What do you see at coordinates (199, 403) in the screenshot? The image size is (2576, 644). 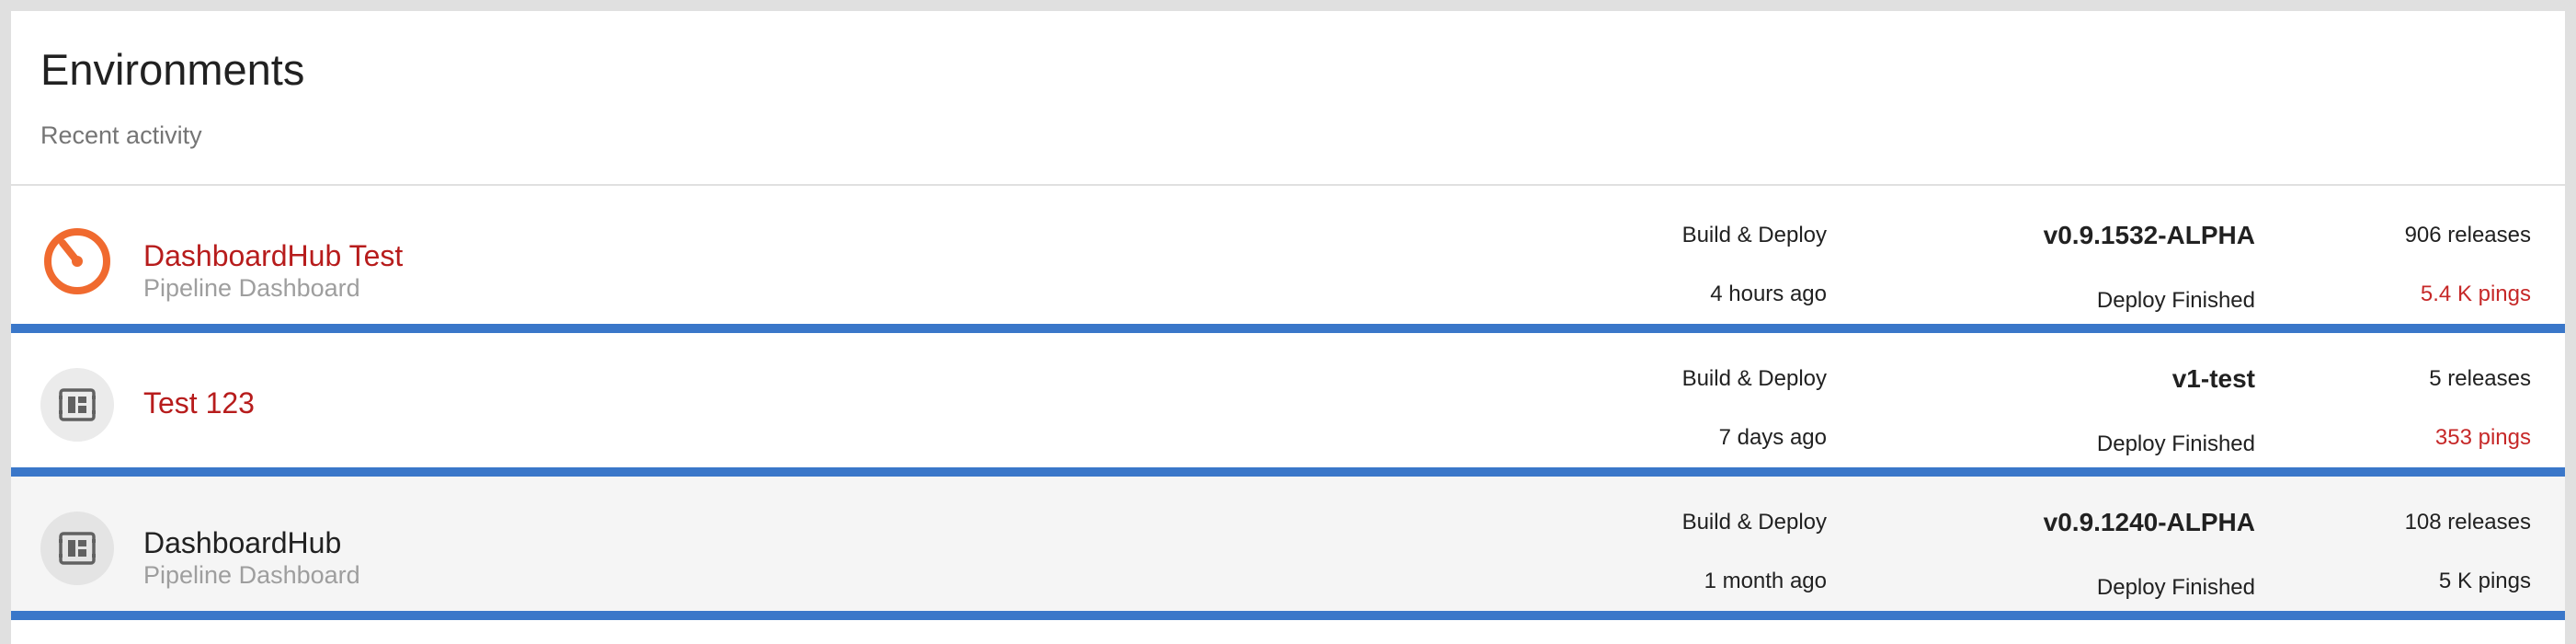 I see `environment-name-link: Test 123` at bounding box center [199, 403].